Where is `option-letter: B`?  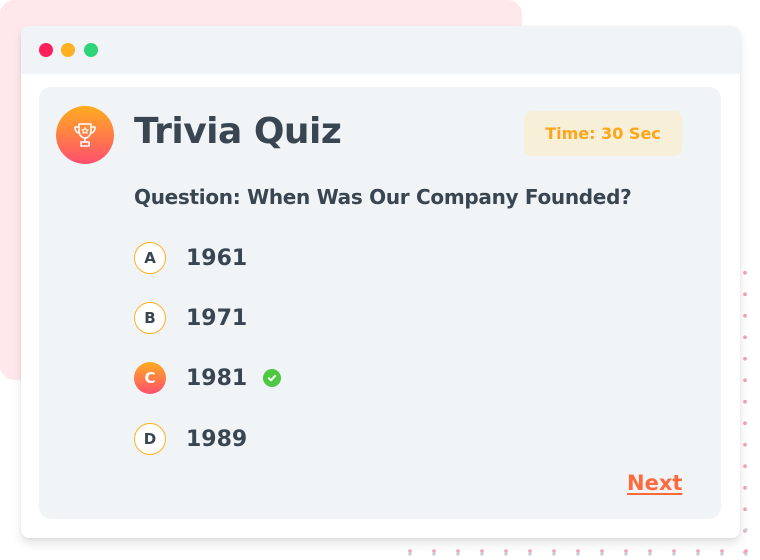 option-letter: B is located at coordinates (150, 318).